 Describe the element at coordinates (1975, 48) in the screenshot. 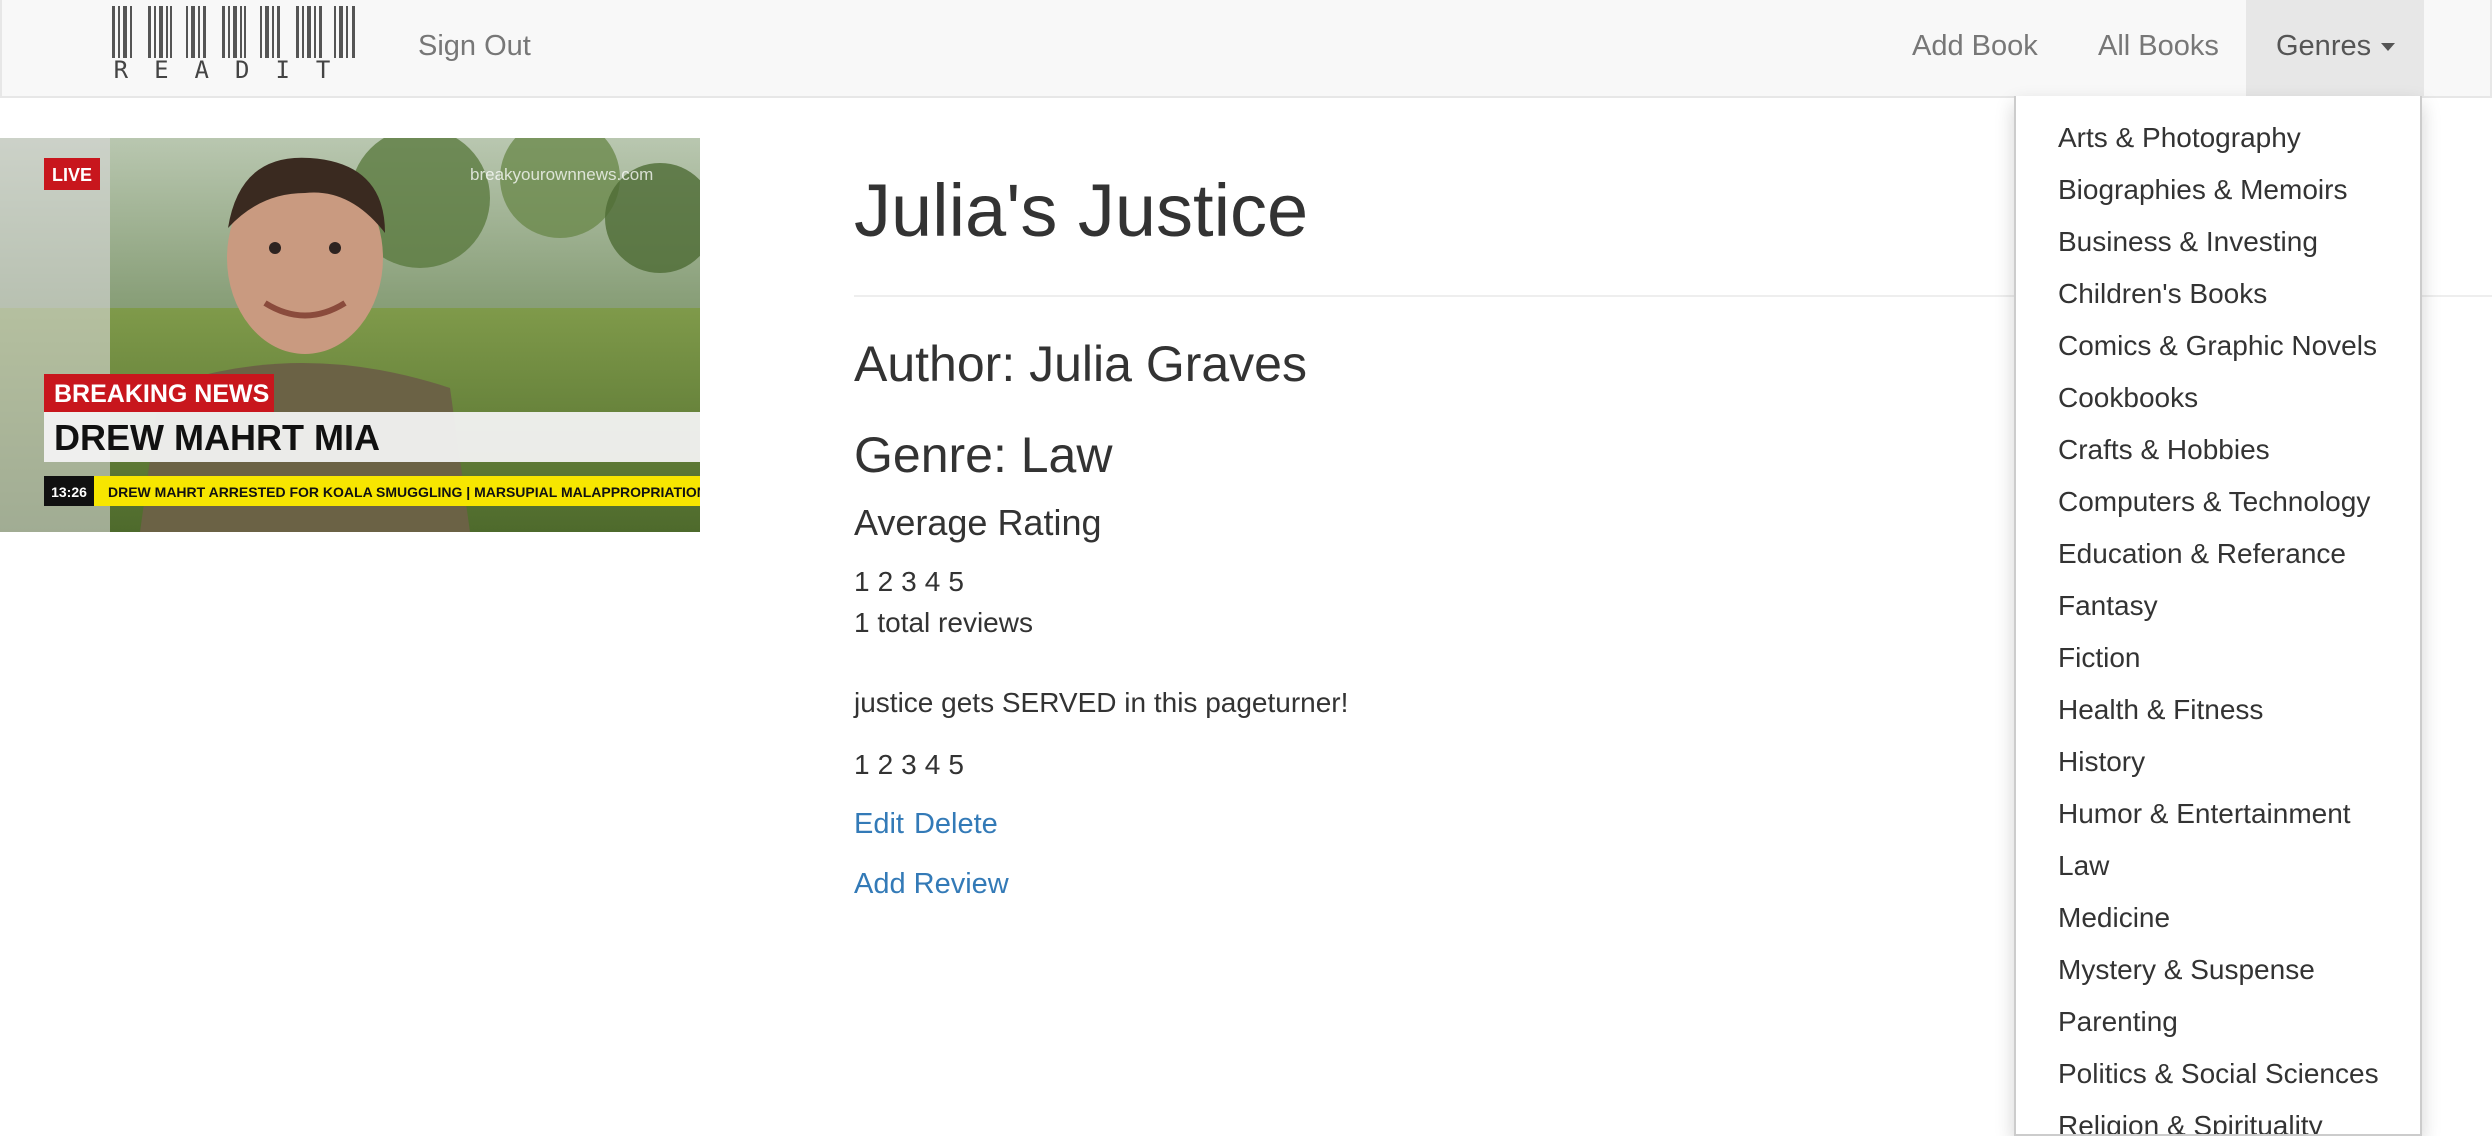

I see `add-book-link: Add Book` at that location.